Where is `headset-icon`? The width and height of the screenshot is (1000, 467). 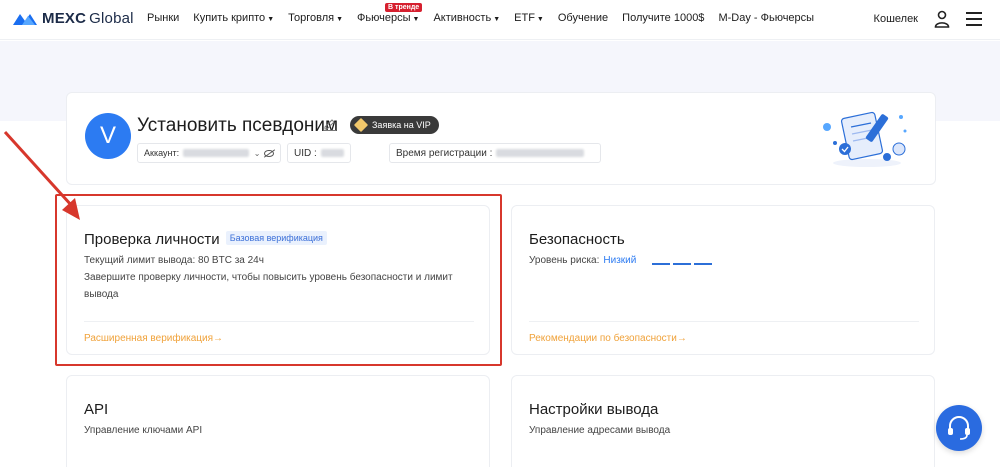
headset-icon is located at coordinates (959, 428).